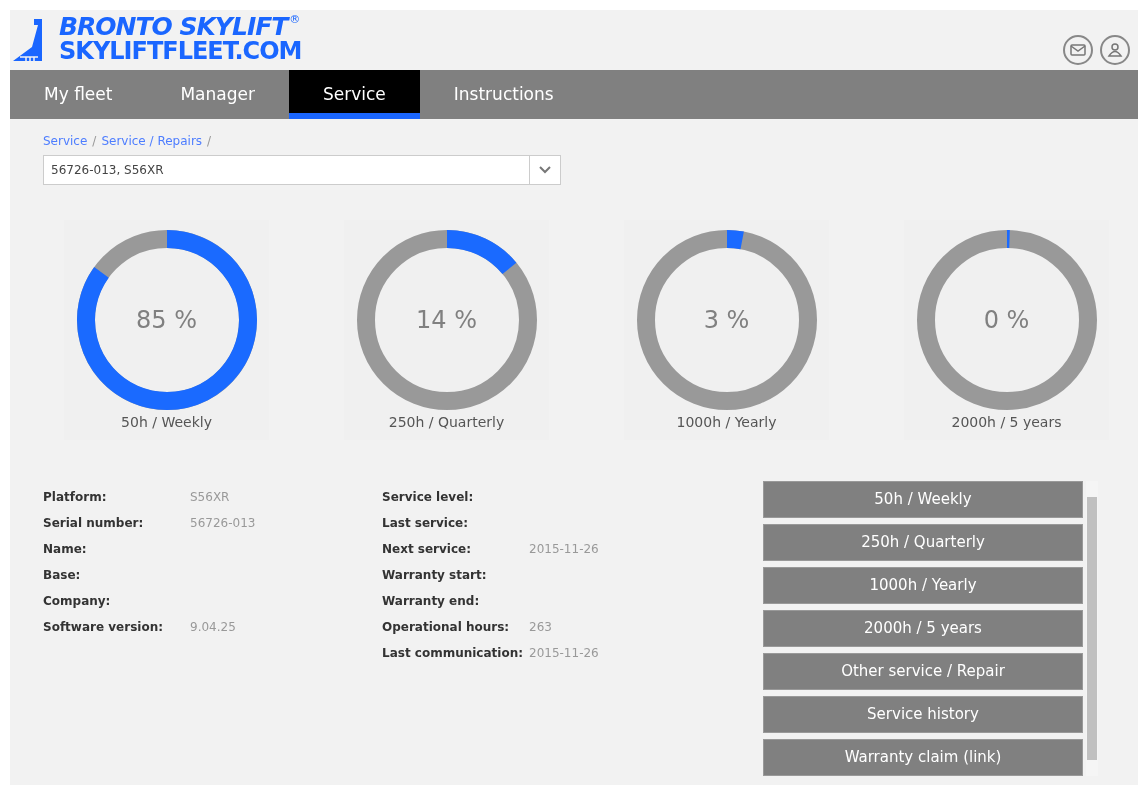 This screenshot has height=785, width=1141. Describe the element at coordinates (210, 497) in the screenshot. I see `detail-value: S56XR` at that location.